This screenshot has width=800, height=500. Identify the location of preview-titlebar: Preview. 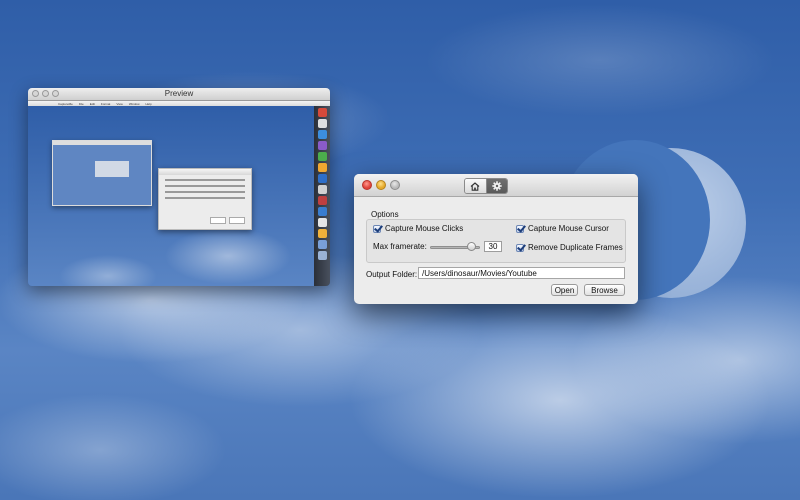
(179, 94).